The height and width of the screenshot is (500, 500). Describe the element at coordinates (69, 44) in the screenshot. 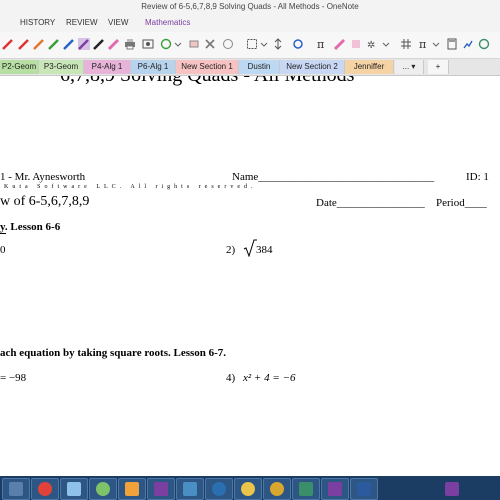

I see `pen-blue-icon` at that location.